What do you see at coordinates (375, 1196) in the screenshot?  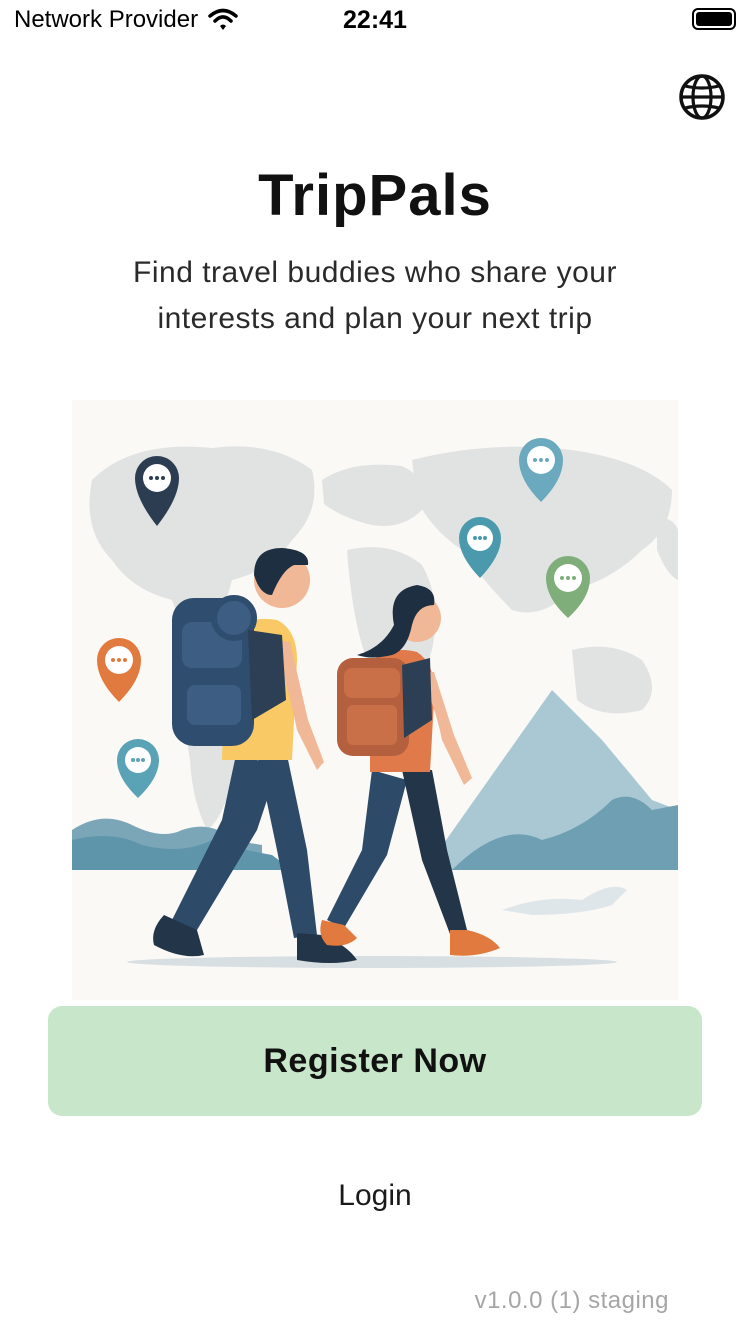 I see `login-link: Login` at bounding box center [375, 1196].